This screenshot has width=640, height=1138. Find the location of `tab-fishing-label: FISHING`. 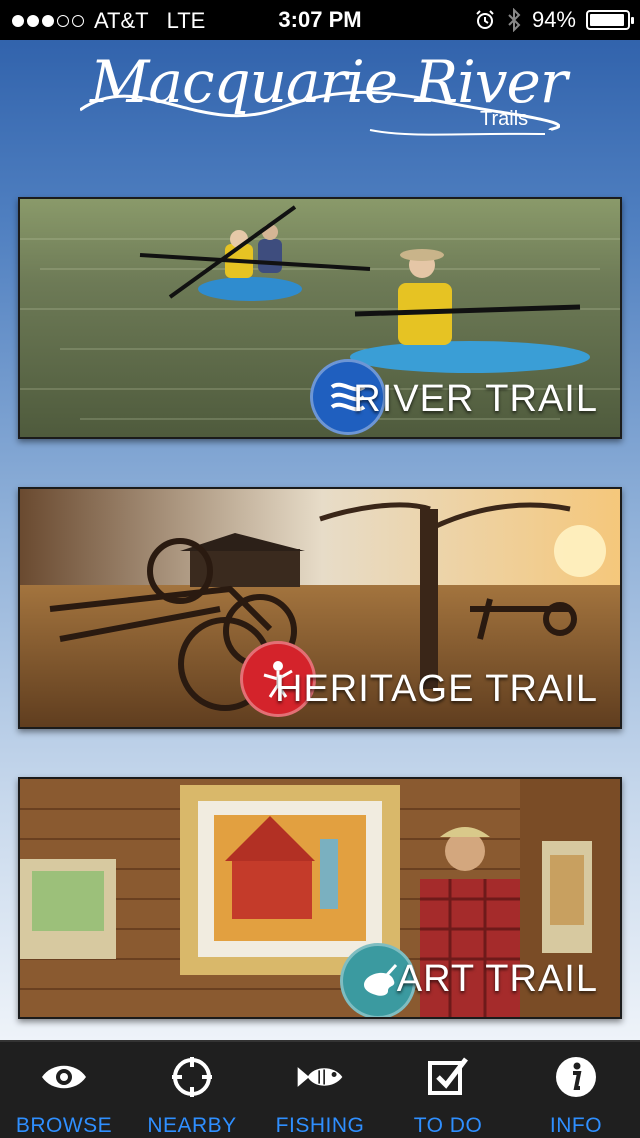

tab-fishing-label: FISHING is located at coordinates (320, 1125).